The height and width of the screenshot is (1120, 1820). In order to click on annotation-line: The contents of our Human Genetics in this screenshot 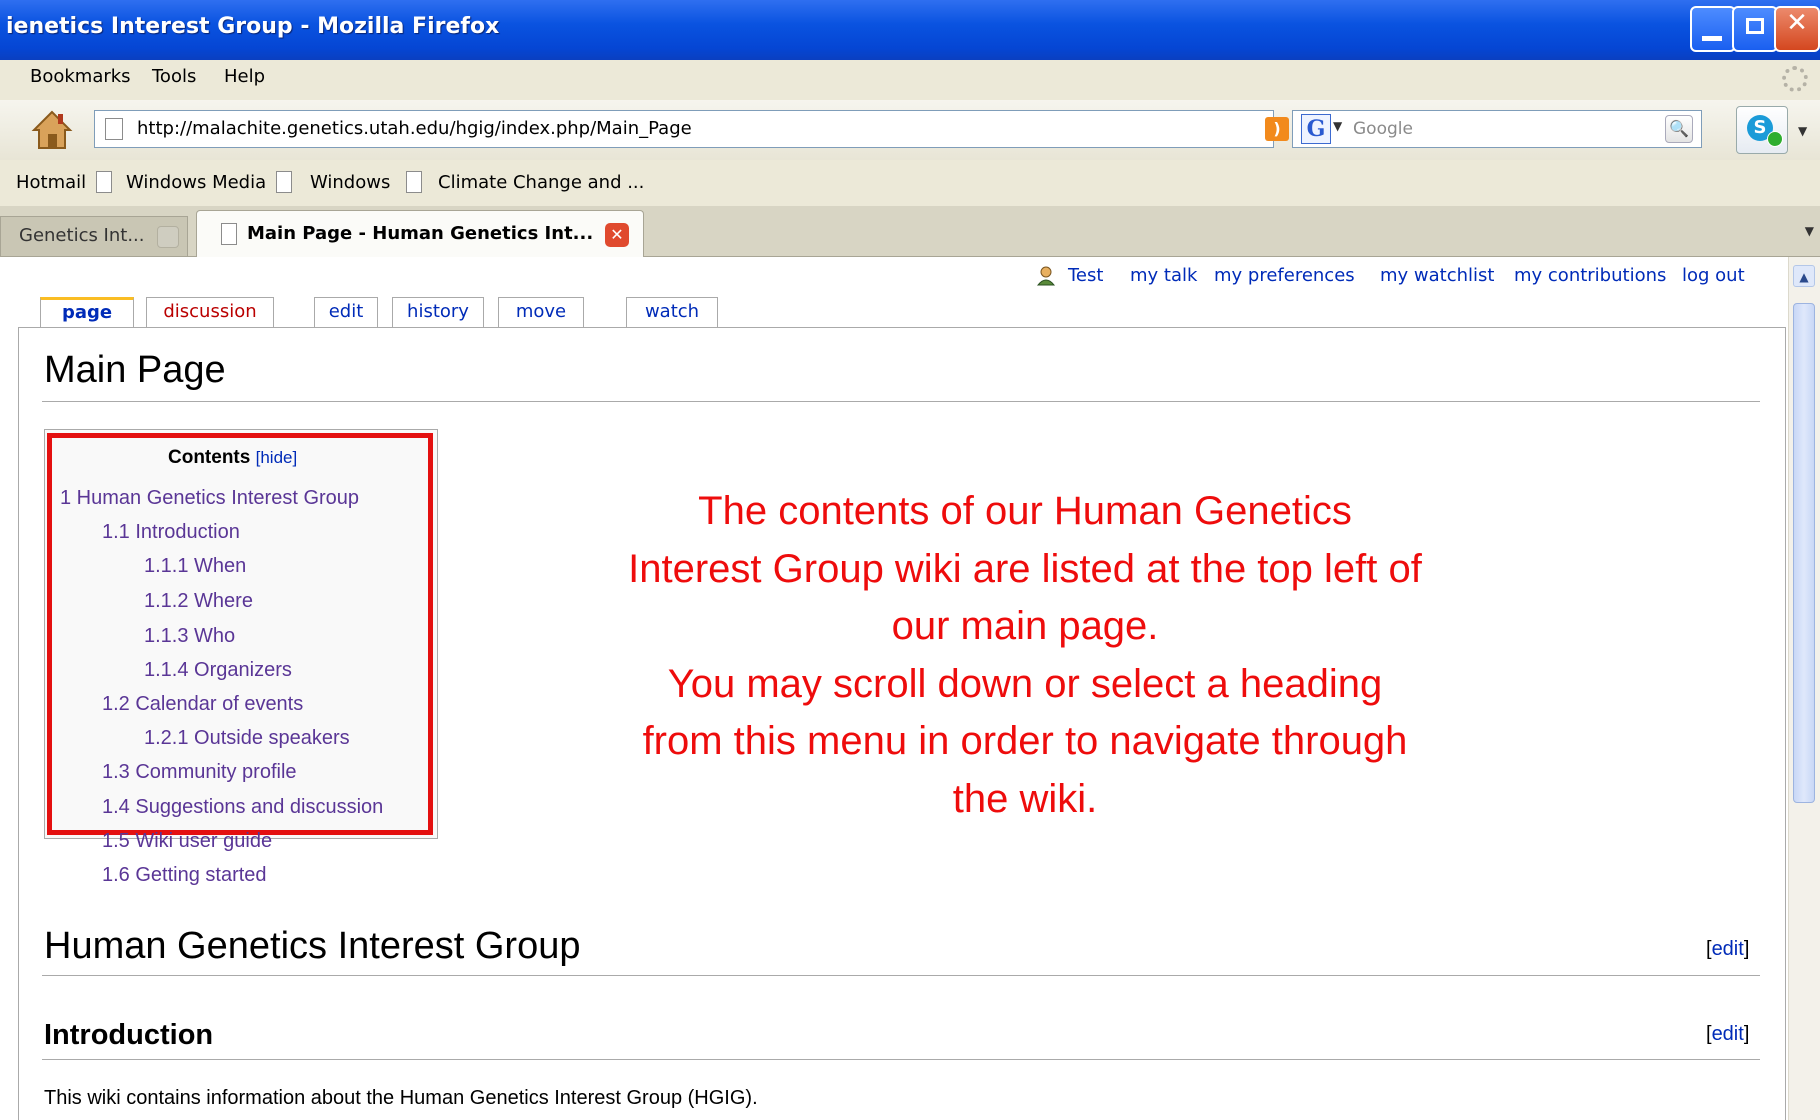, I will do `click(1025, 511)`.